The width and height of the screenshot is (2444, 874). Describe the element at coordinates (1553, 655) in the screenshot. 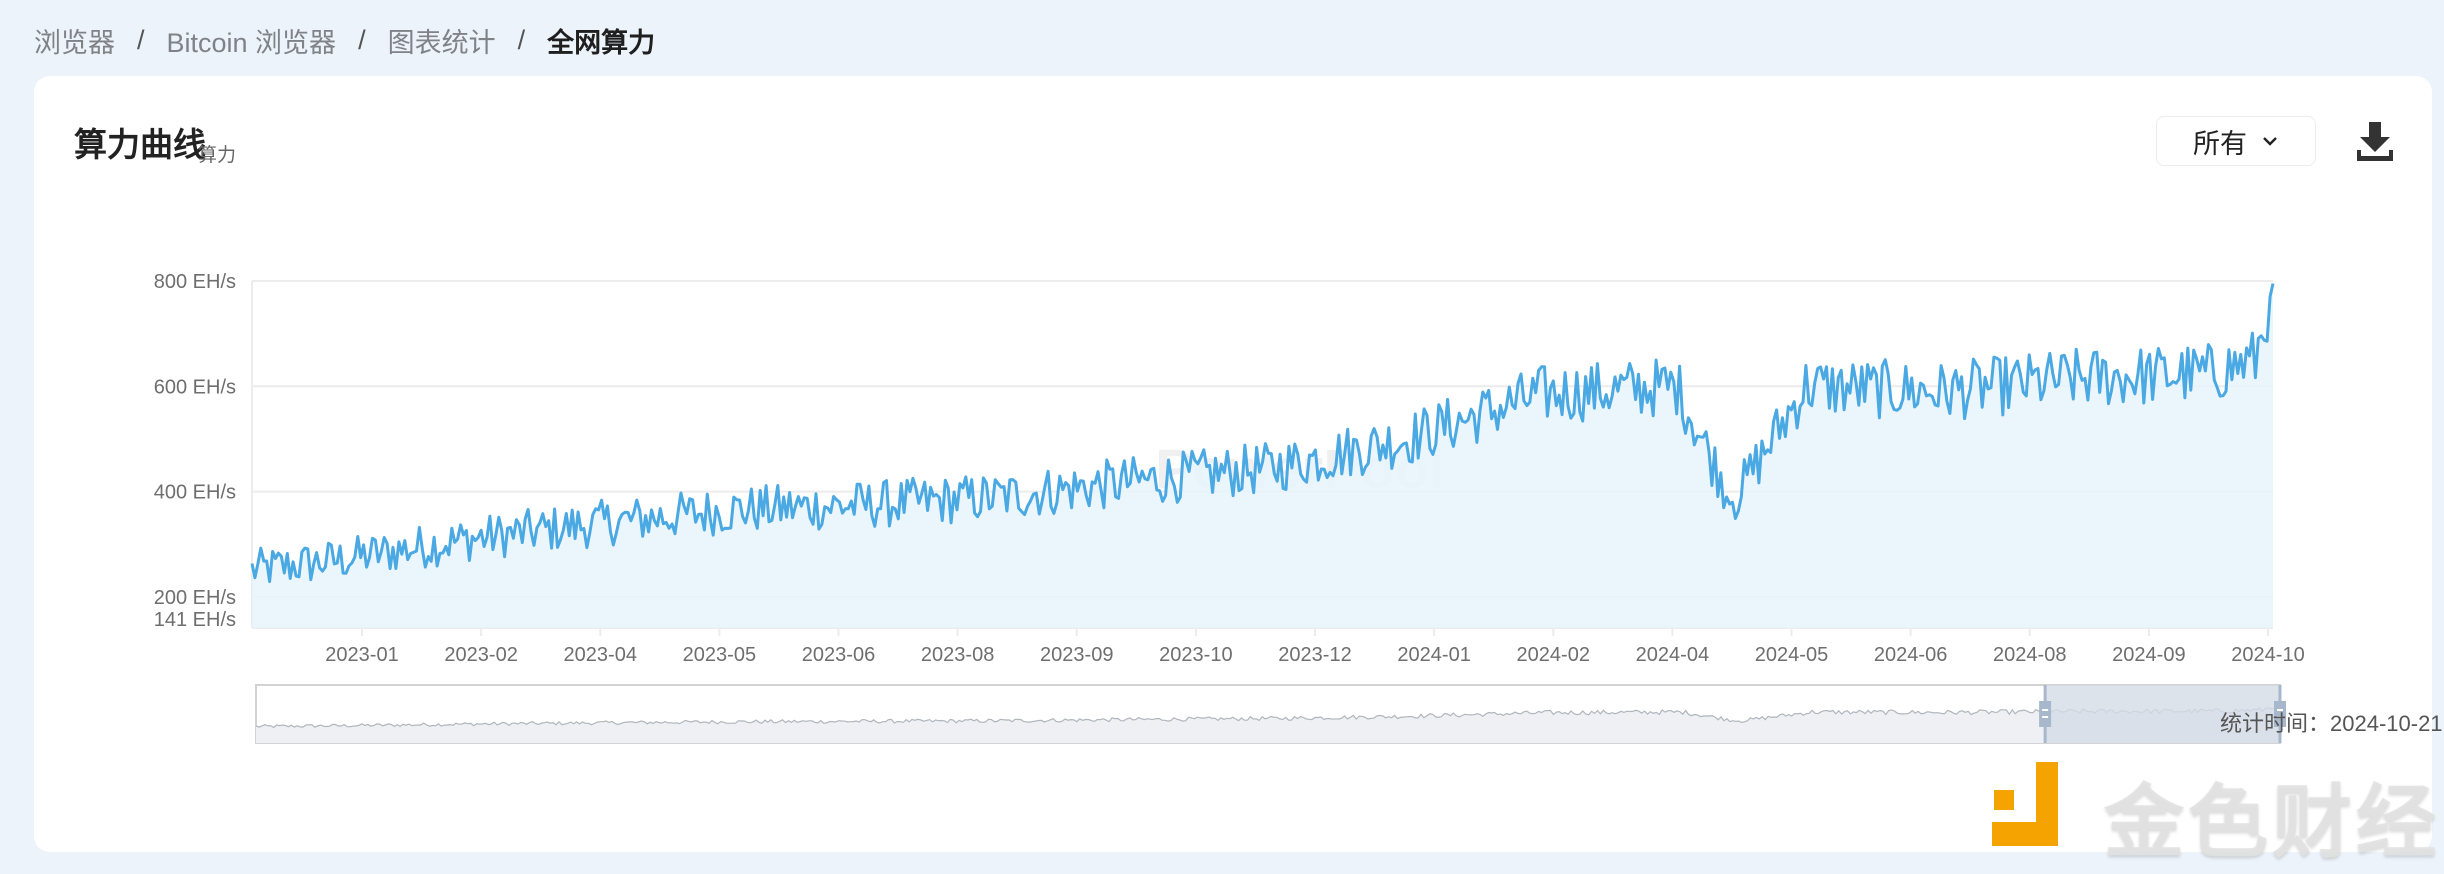

I see `x-tick-label: 2024-02` at that location.